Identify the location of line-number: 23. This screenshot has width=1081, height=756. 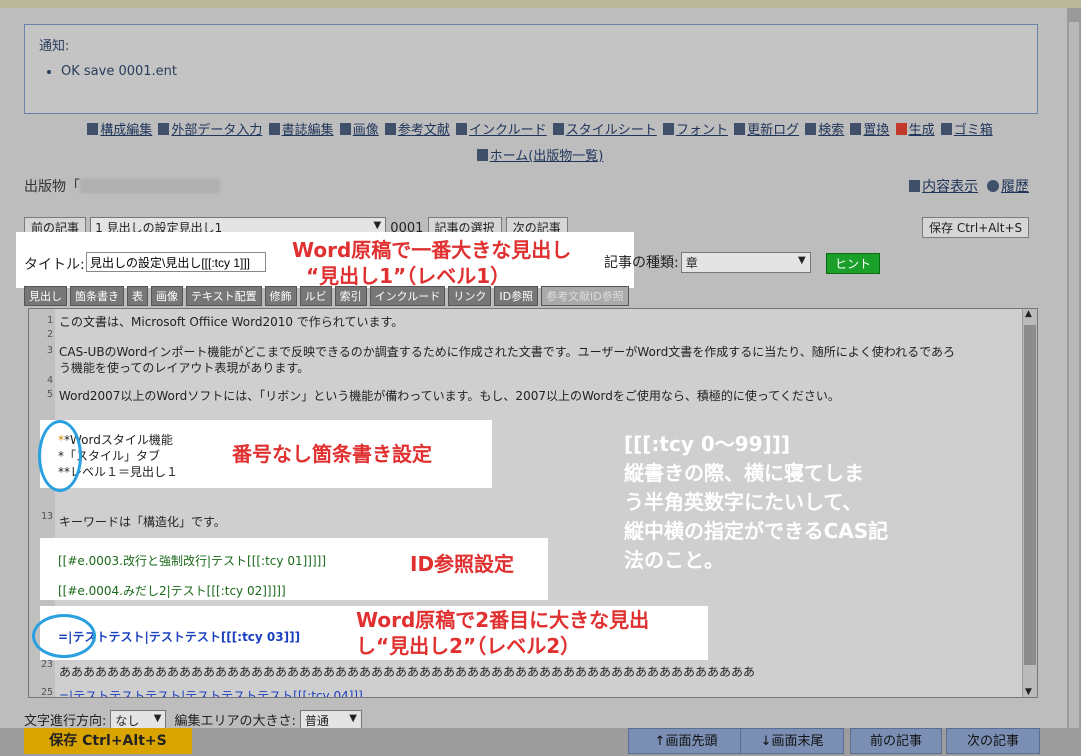
(46, 664).